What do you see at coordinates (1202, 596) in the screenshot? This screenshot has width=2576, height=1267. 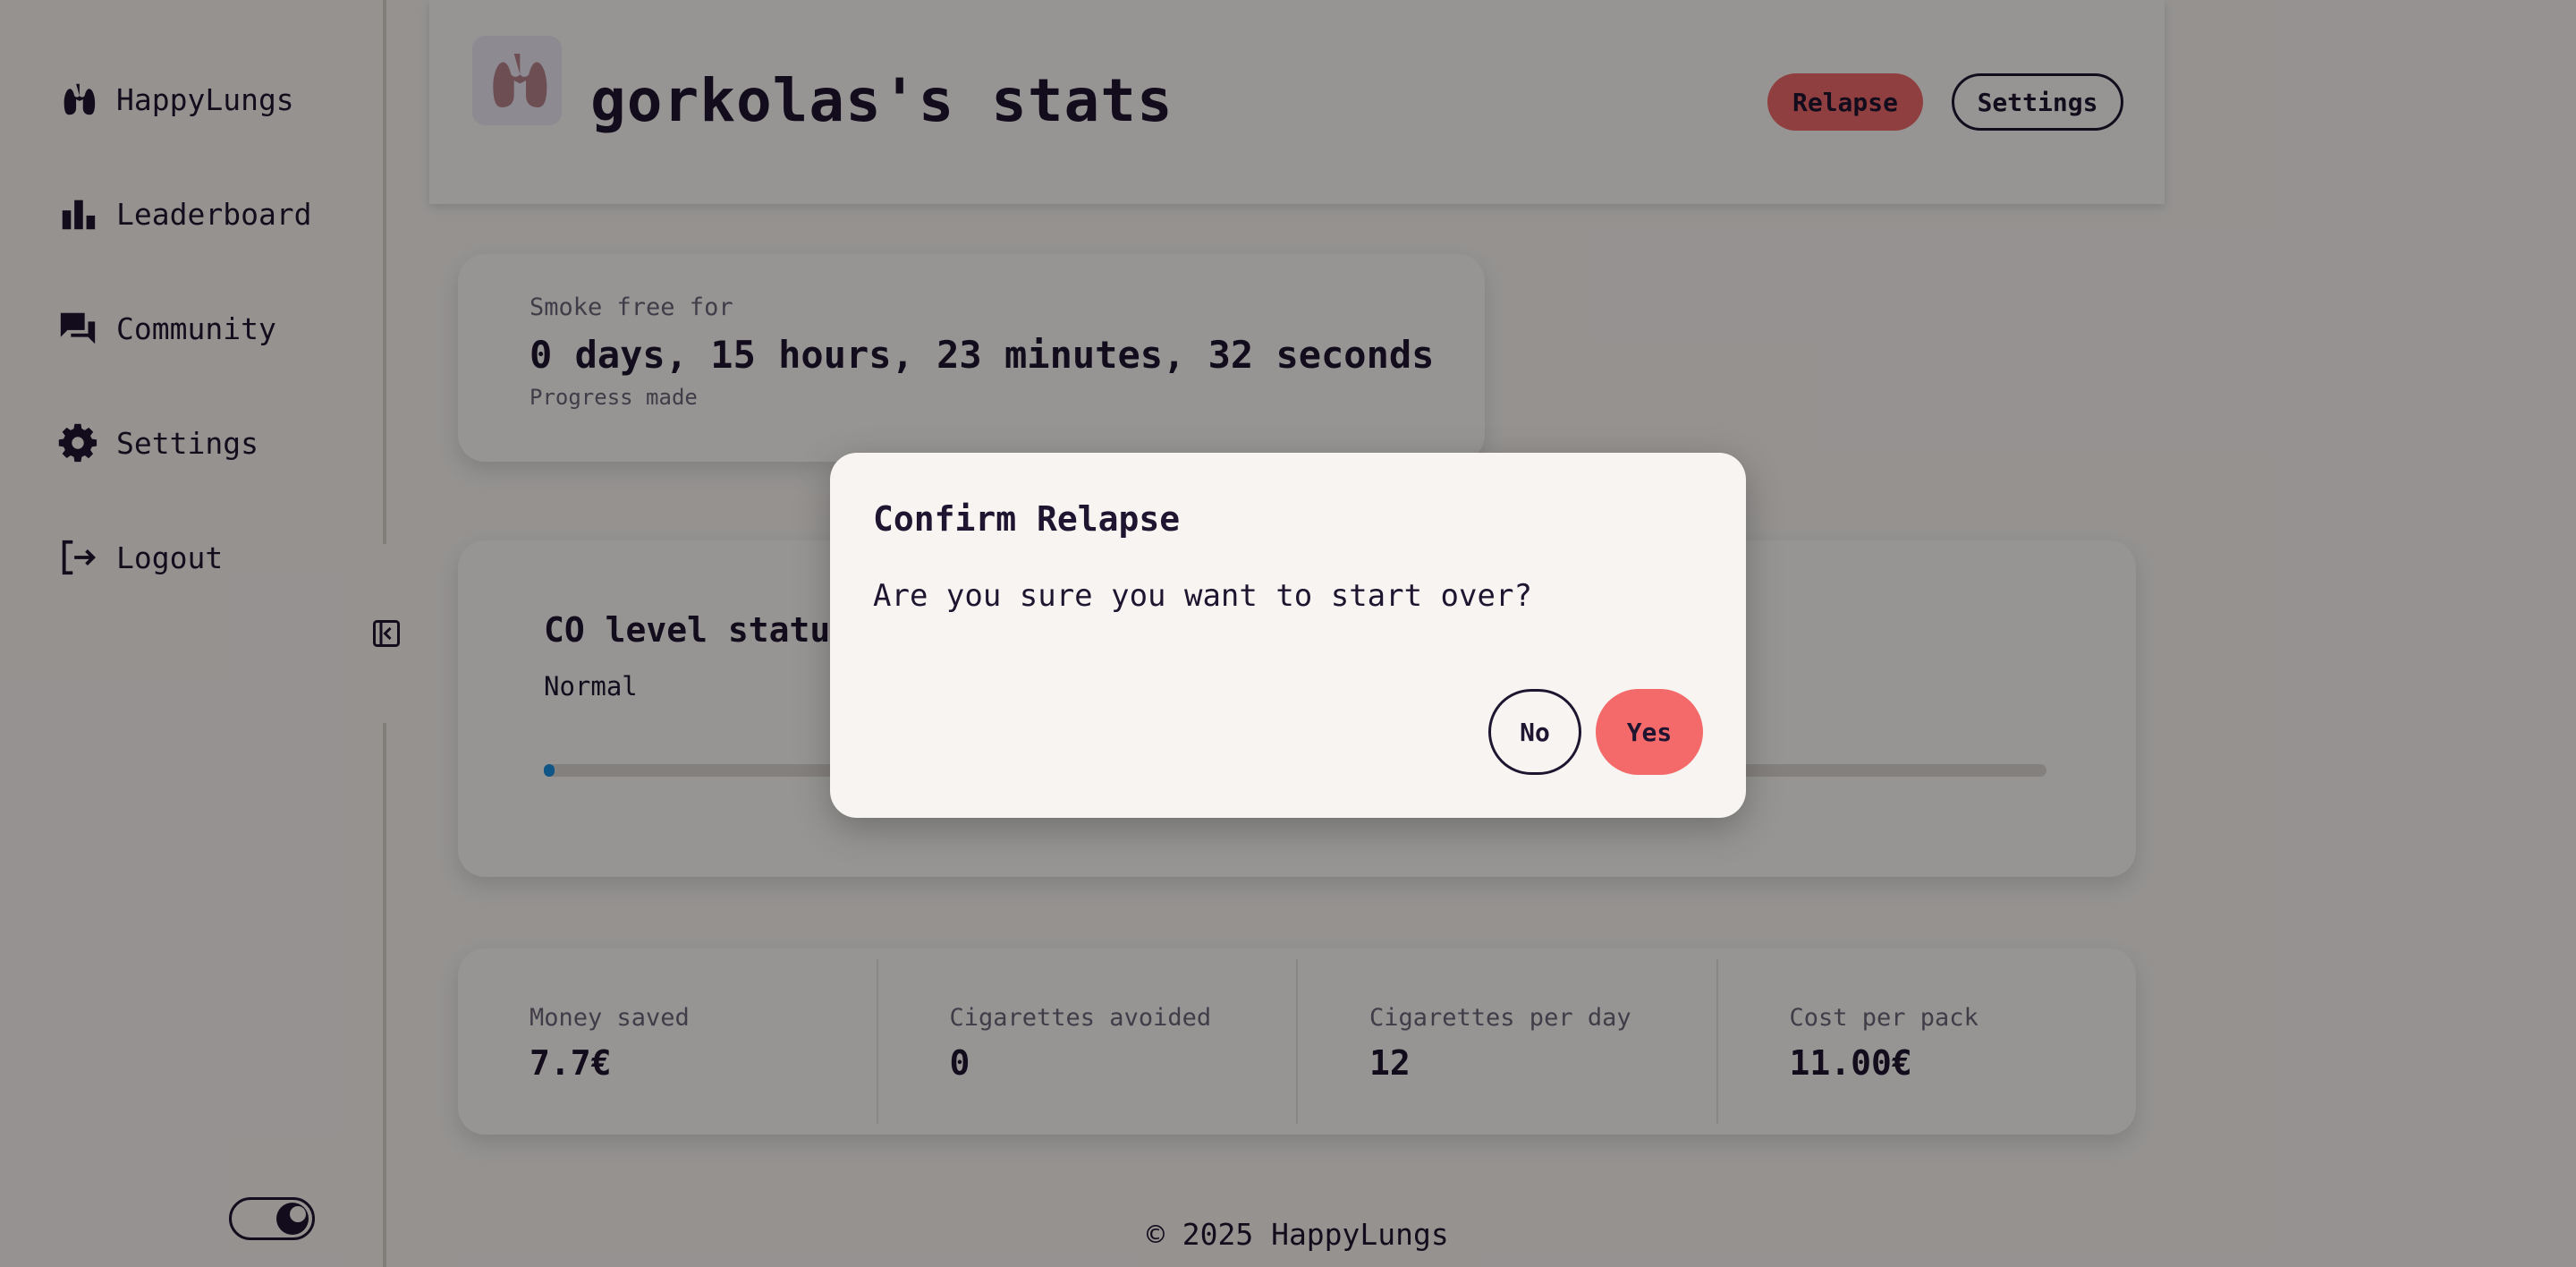 I see `dialog-message: Are you sure you want to start over?` at bounding box center [1202, 596].